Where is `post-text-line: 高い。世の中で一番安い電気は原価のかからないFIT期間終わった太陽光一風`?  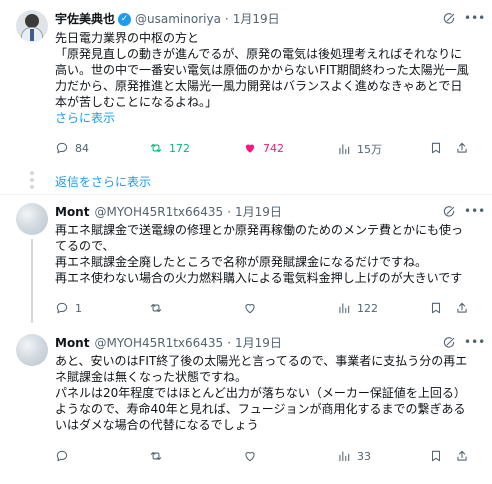
post-text-line: 高い。世の中で一番安い電気は原価のかからないFIT期間終わった太陽光一風 is located at coordinates (262, 70).